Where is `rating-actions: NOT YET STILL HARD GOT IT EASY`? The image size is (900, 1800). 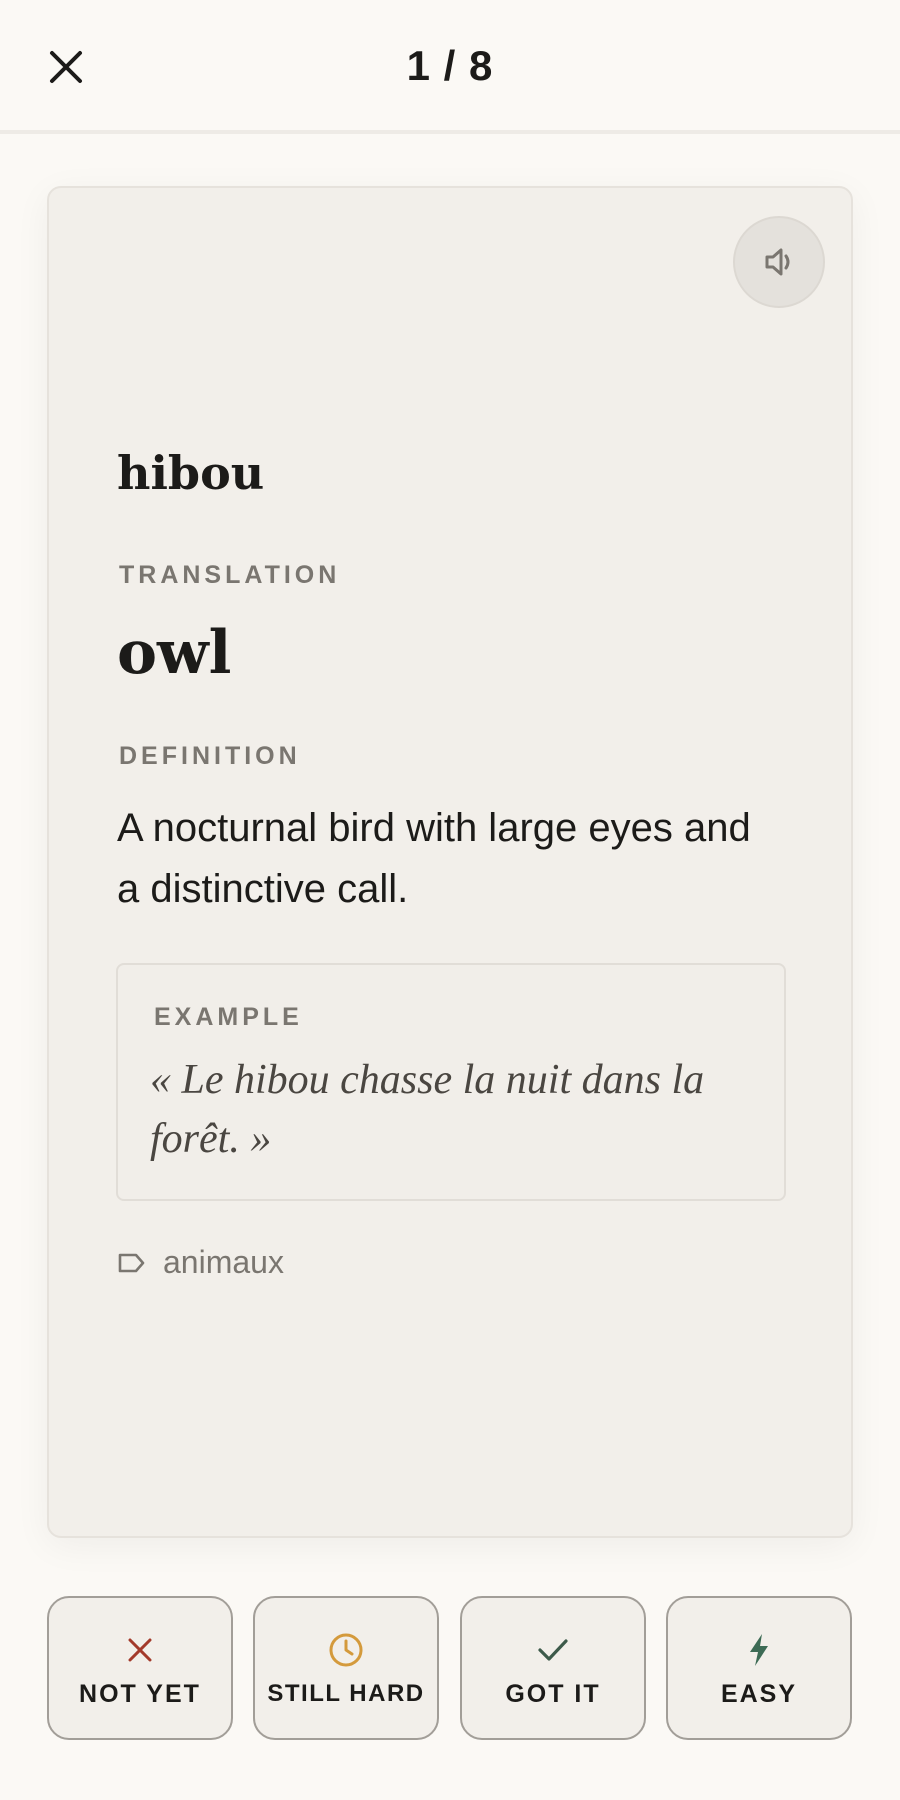
rating-actions: NOT YET STILL HARD GOT IT EASY is located at coordinates (450, 1668).